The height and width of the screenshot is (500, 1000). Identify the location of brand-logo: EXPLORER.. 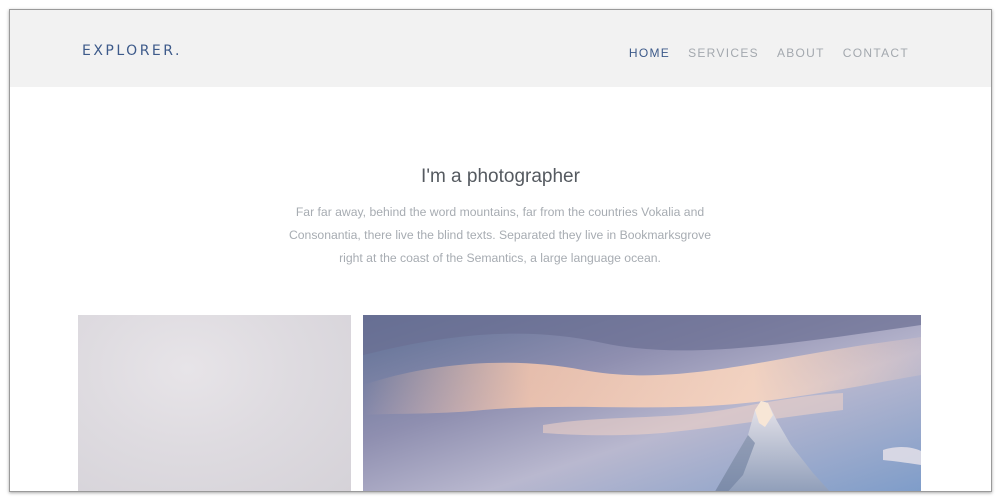
(132, 51).